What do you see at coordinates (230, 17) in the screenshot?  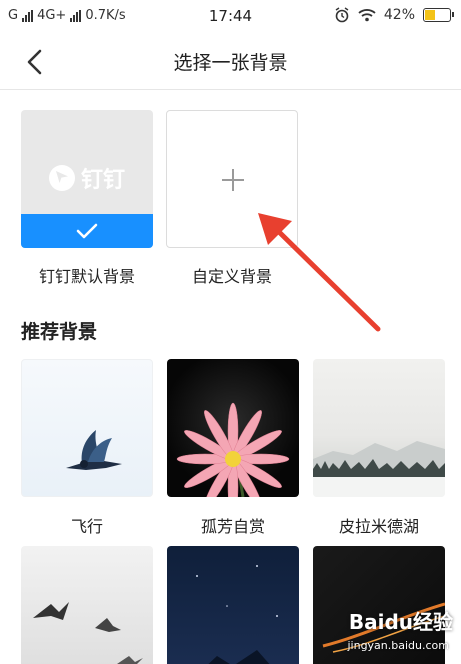 I see `status-bar: G 4G+ 0.7K/s 17:44 42%` at bounding box center [230, 17].